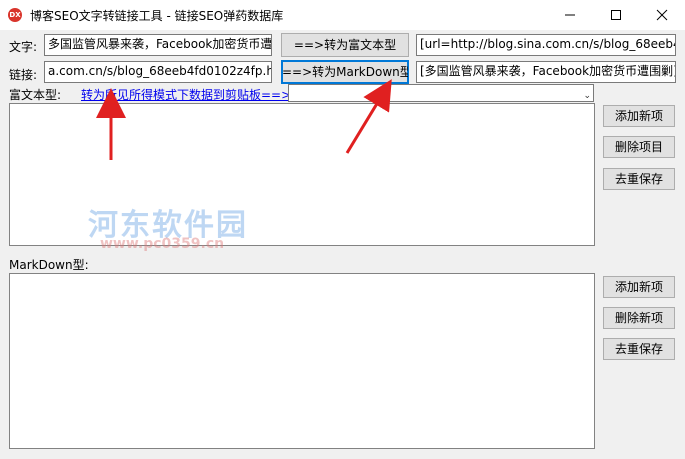  What do you see at coordinates (158, 45) in the screenshot?
I see `text-input: 多国监管风暴来袭，Facebook加密货币遭围剿` at bounding box center [158, 45].